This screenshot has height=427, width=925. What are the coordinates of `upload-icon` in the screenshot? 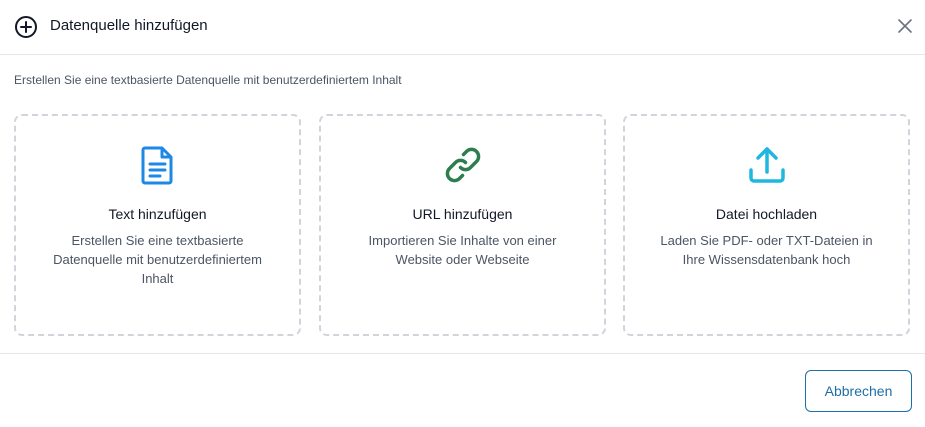 It's located at (766, 165).